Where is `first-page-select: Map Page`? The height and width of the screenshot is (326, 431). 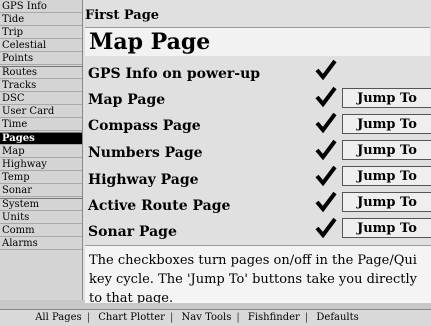
first-page-select: Map Page is located at coordinates (257, 41).